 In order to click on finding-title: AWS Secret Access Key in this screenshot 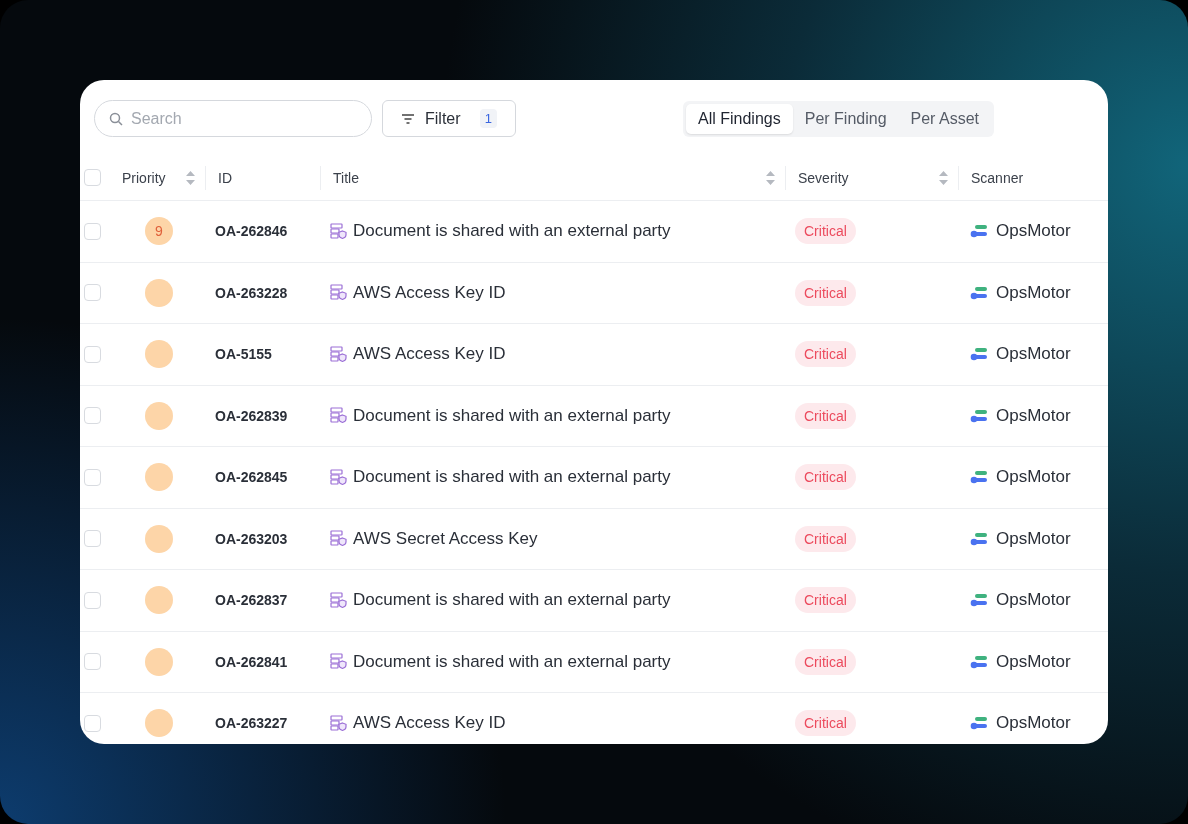, I will do `click(445, 538)`.